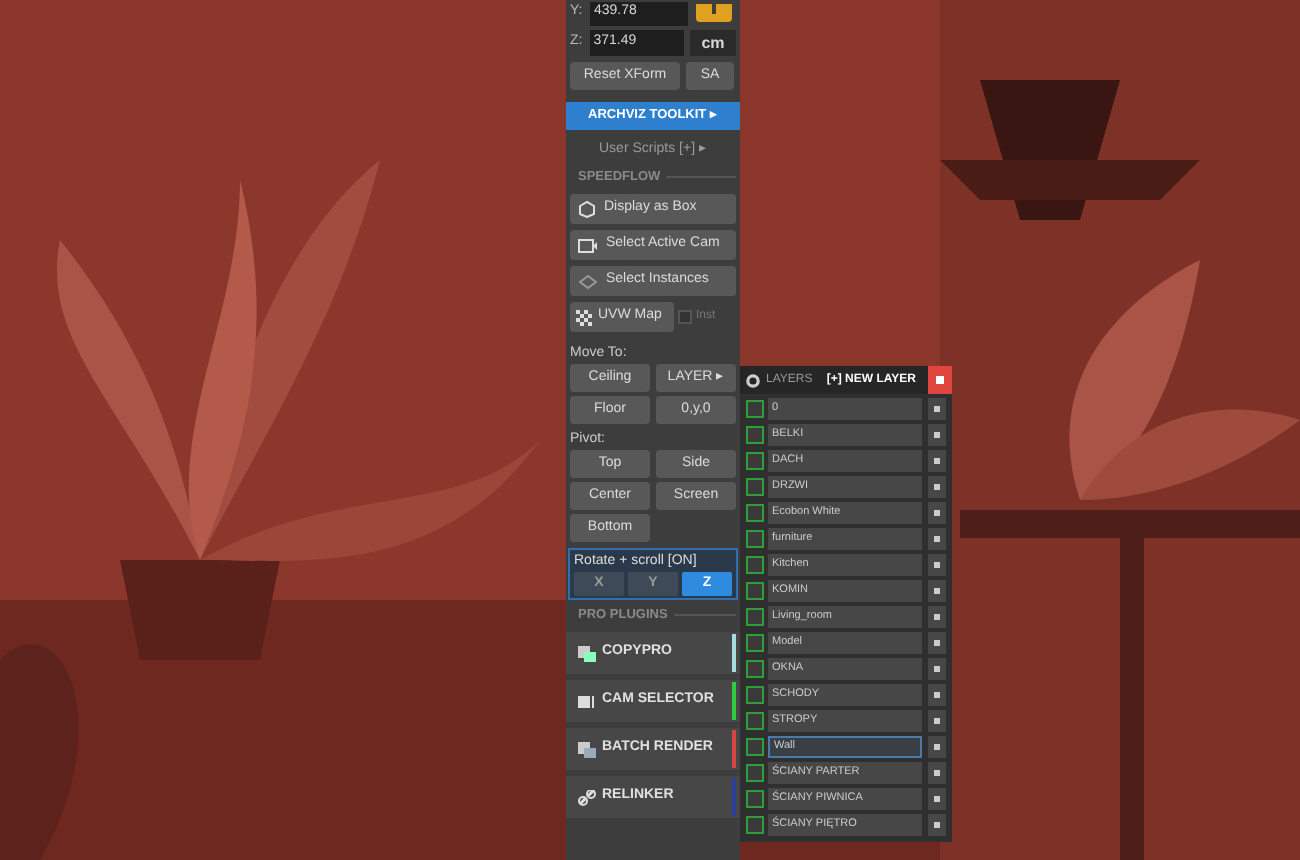 This screenshot has width=1300, height=860. What do you see at coordinates (587, 797) in the screenshot?
I see `chain-icon` at bounding box center [587, 797].